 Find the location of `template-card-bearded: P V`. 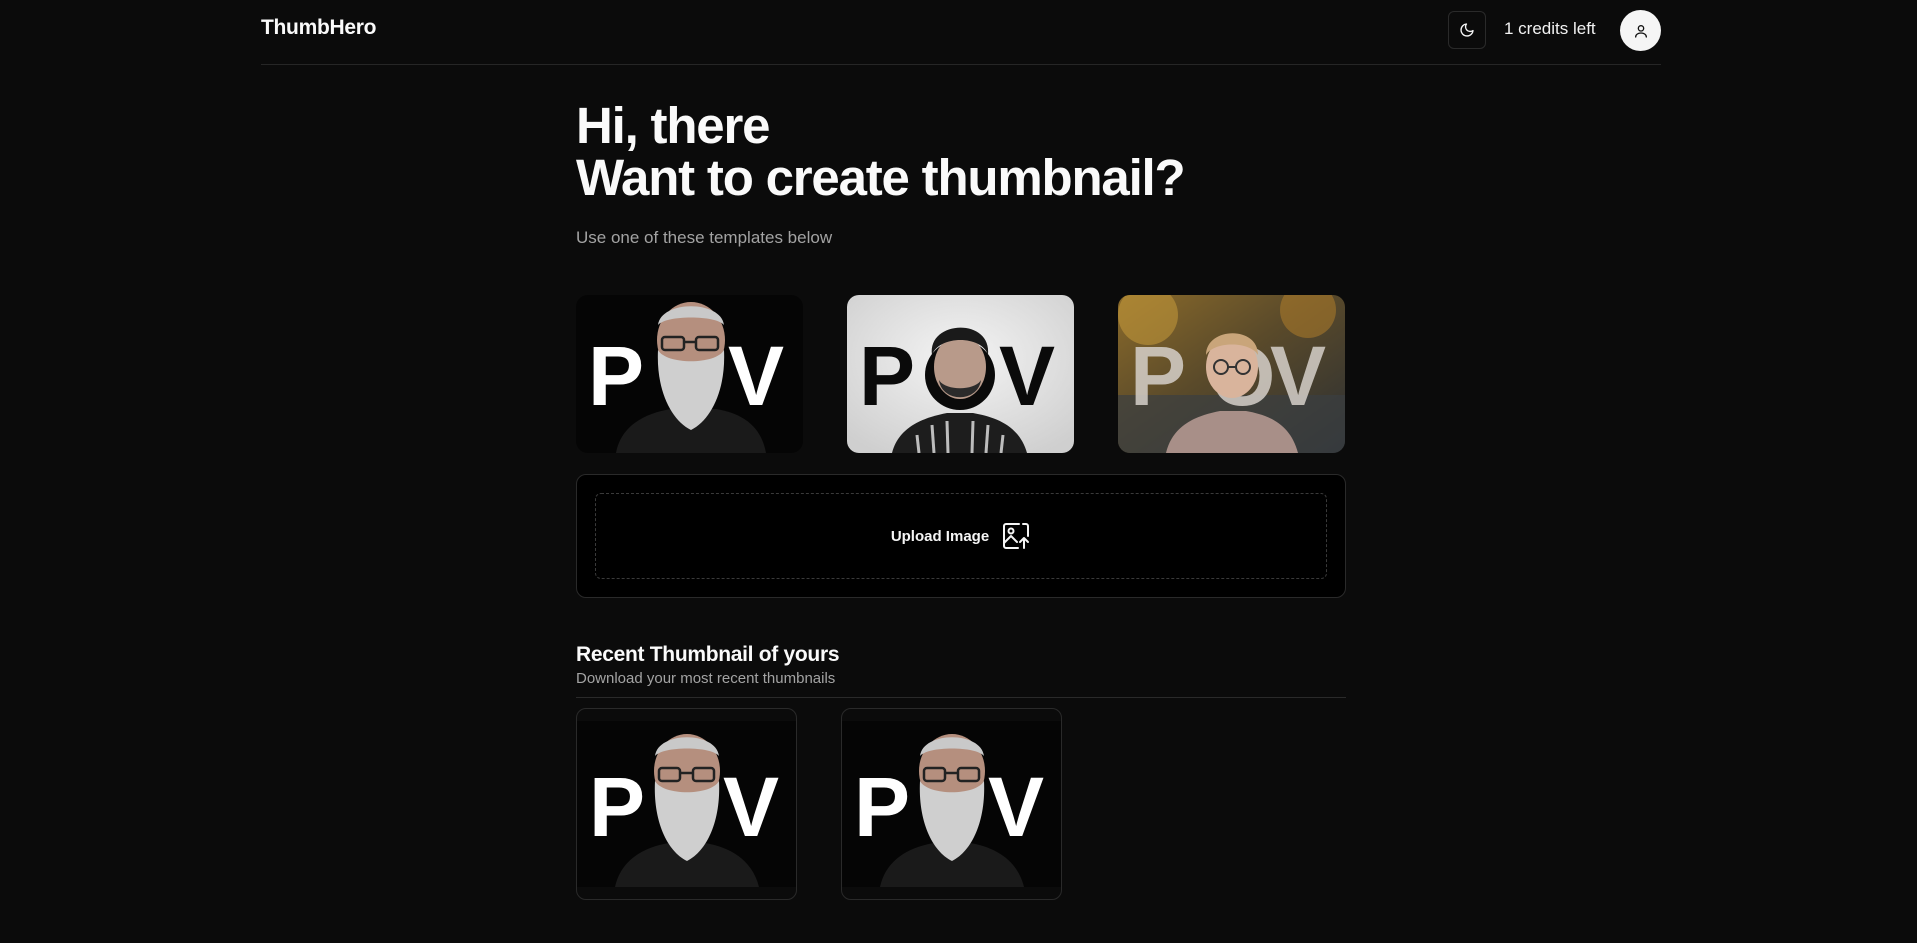

template-card-bearded: P V is located at coordinates (689, 374).